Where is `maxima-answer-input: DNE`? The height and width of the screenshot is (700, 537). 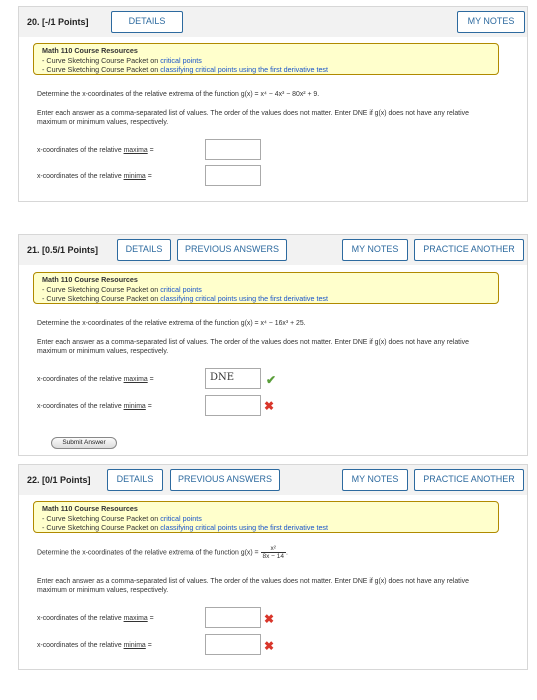 maxima-answer-input: DNE is located at coordinates (233, 378).